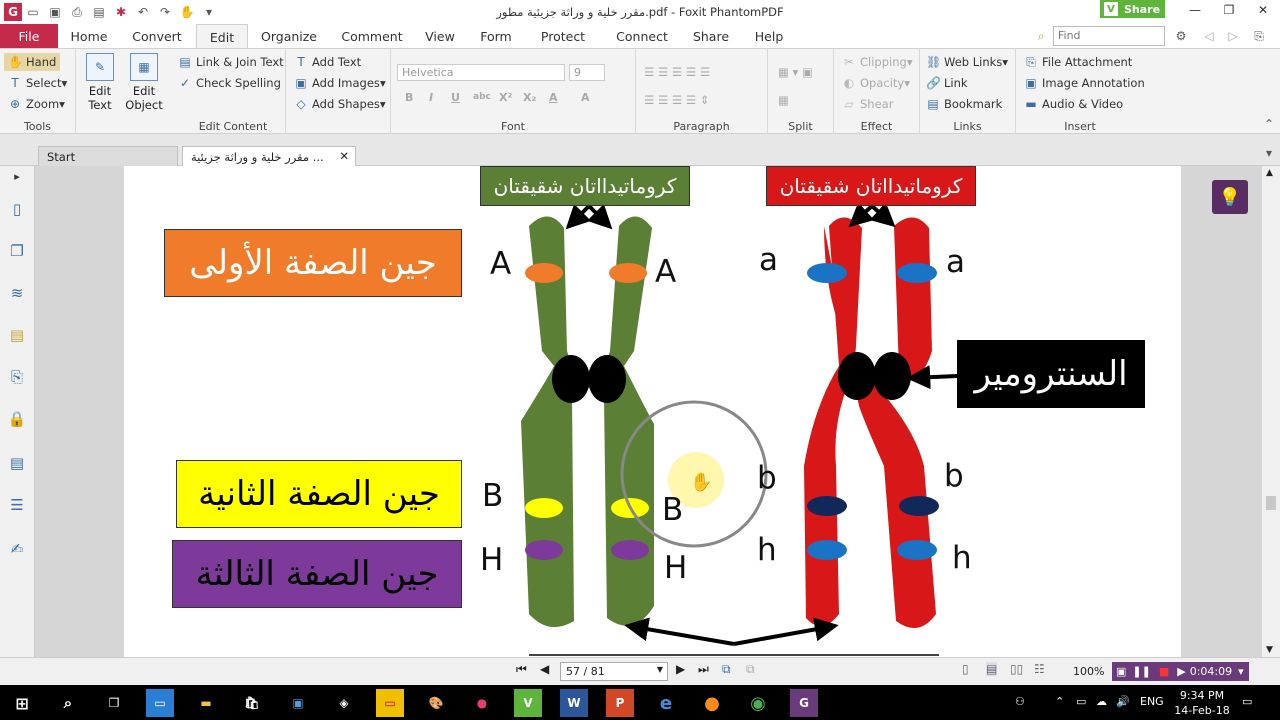  What do you see at coordinates (992, 669) in the screenshot?
I see `continuous-page-icon: ▤` at bounding box center [992, 669].